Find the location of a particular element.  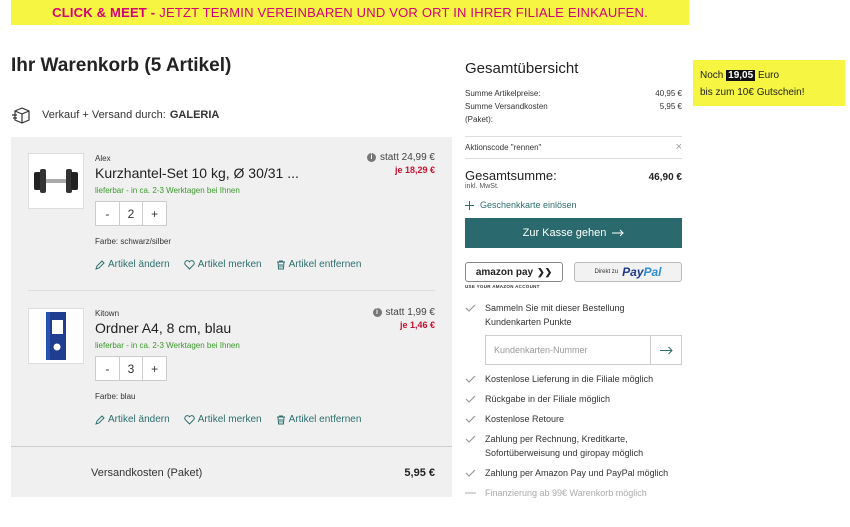

grand-total-row: Gesamtsumme: 46,90 € is located at coordinates (573, 175).